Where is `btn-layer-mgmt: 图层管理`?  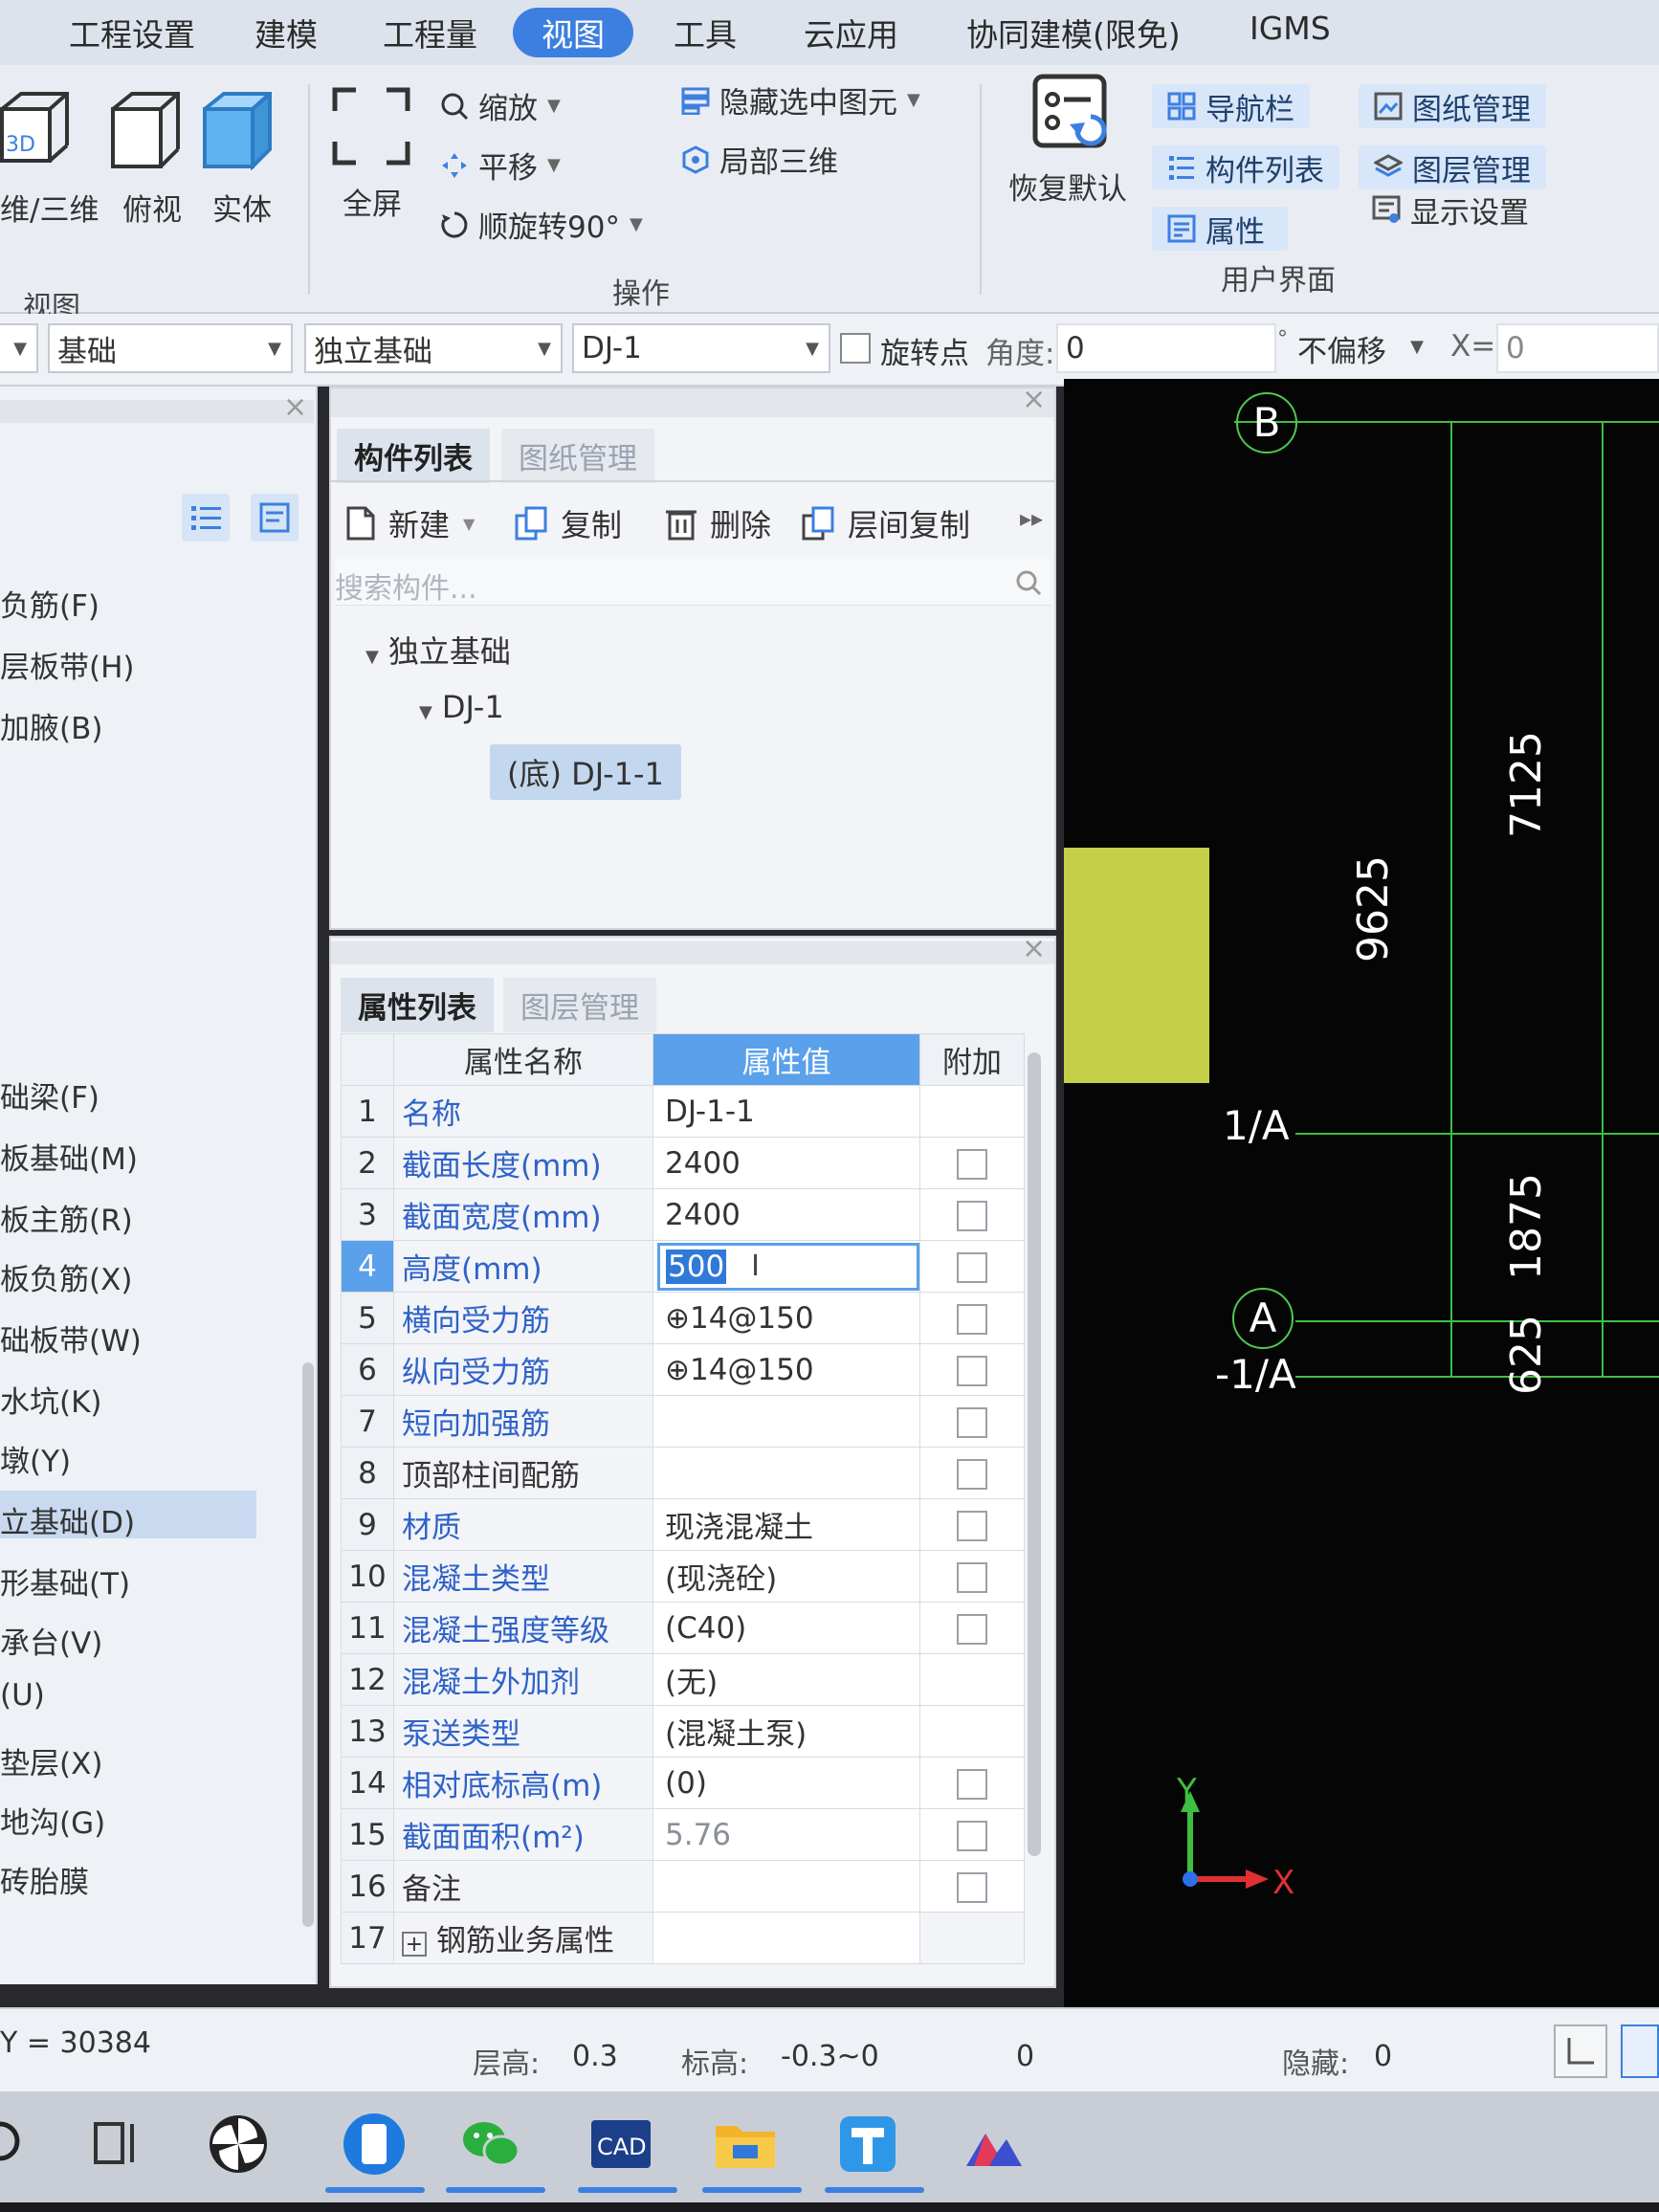
btn-layer-mgmt: 图层管理 is located at coordinates (1452, 167).